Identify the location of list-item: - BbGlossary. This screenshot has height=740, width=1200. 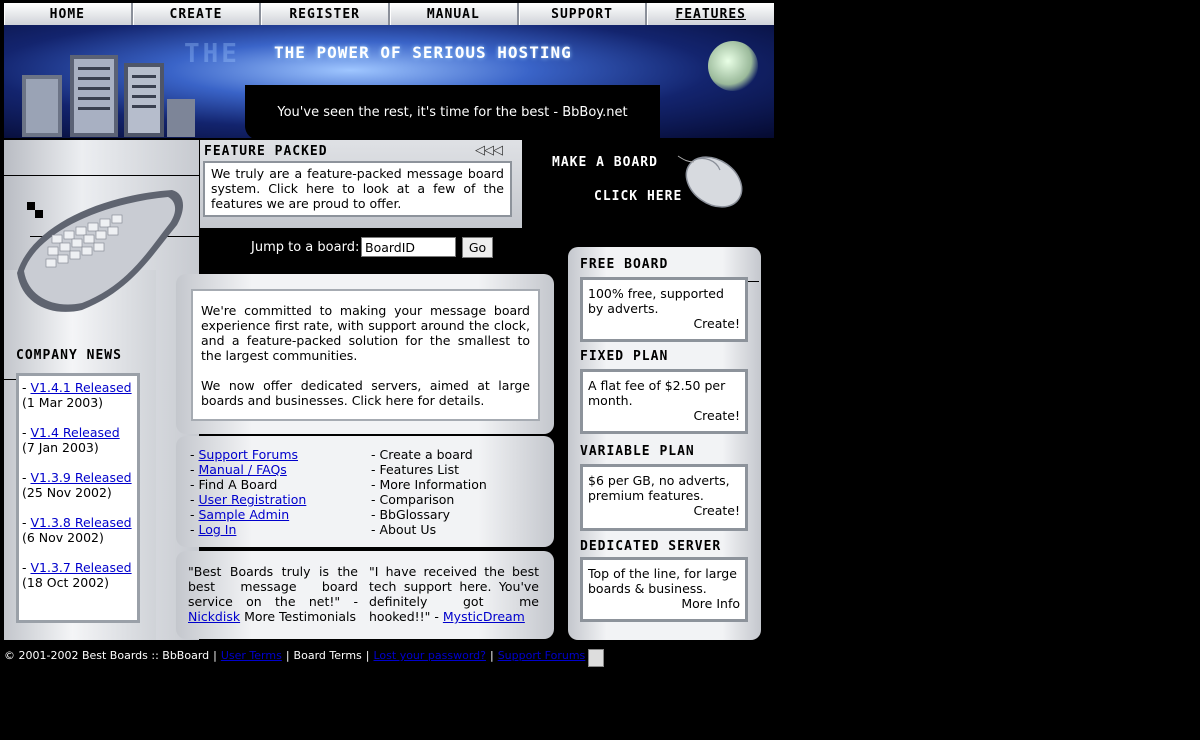
(411, 514).